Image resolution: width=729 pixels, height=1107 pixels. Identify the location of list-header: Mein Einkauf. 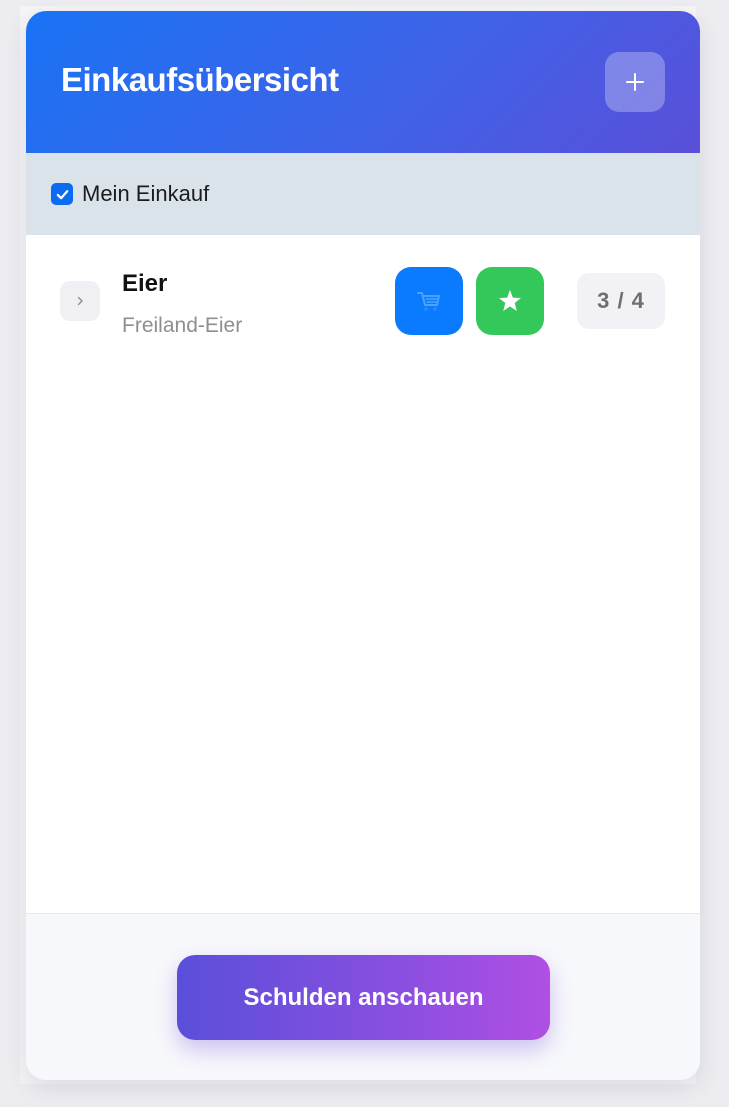
(363, 194).